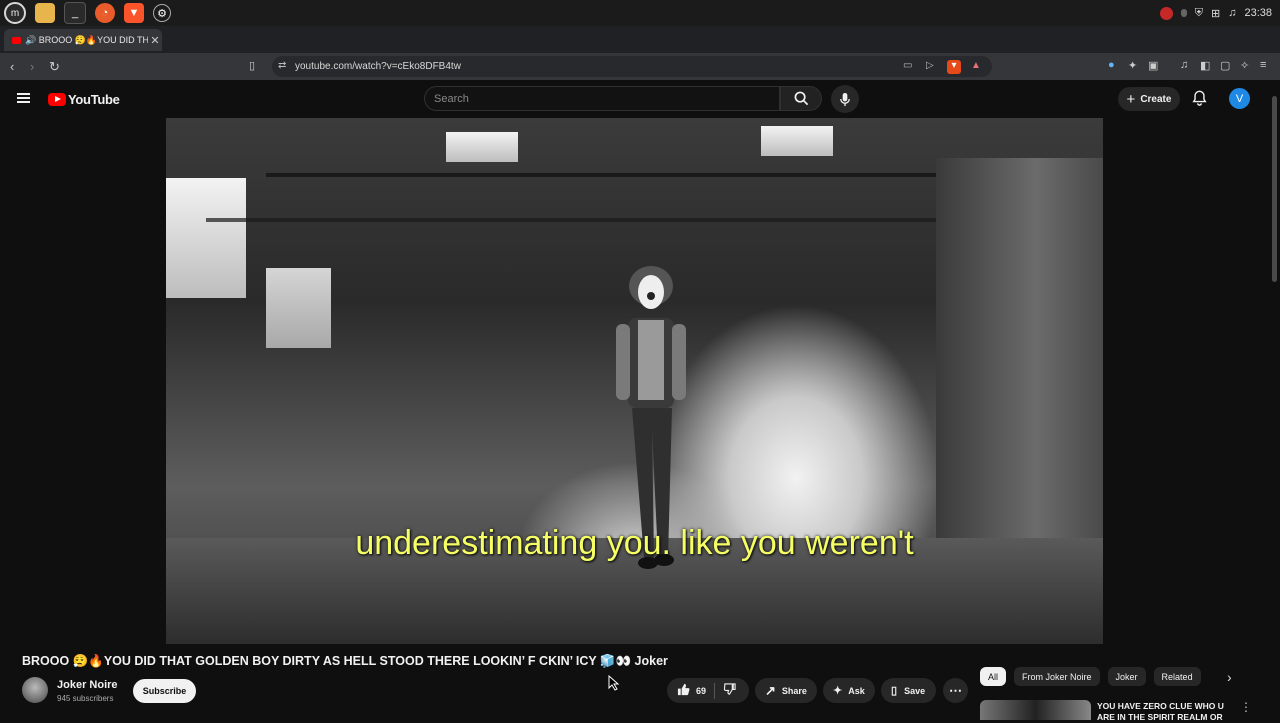 This screenshot has height=723, width=1280. Describe the element at coordinates (134, 13) in the screenshot. I see `brave-browser-icon: ▼` at that location.